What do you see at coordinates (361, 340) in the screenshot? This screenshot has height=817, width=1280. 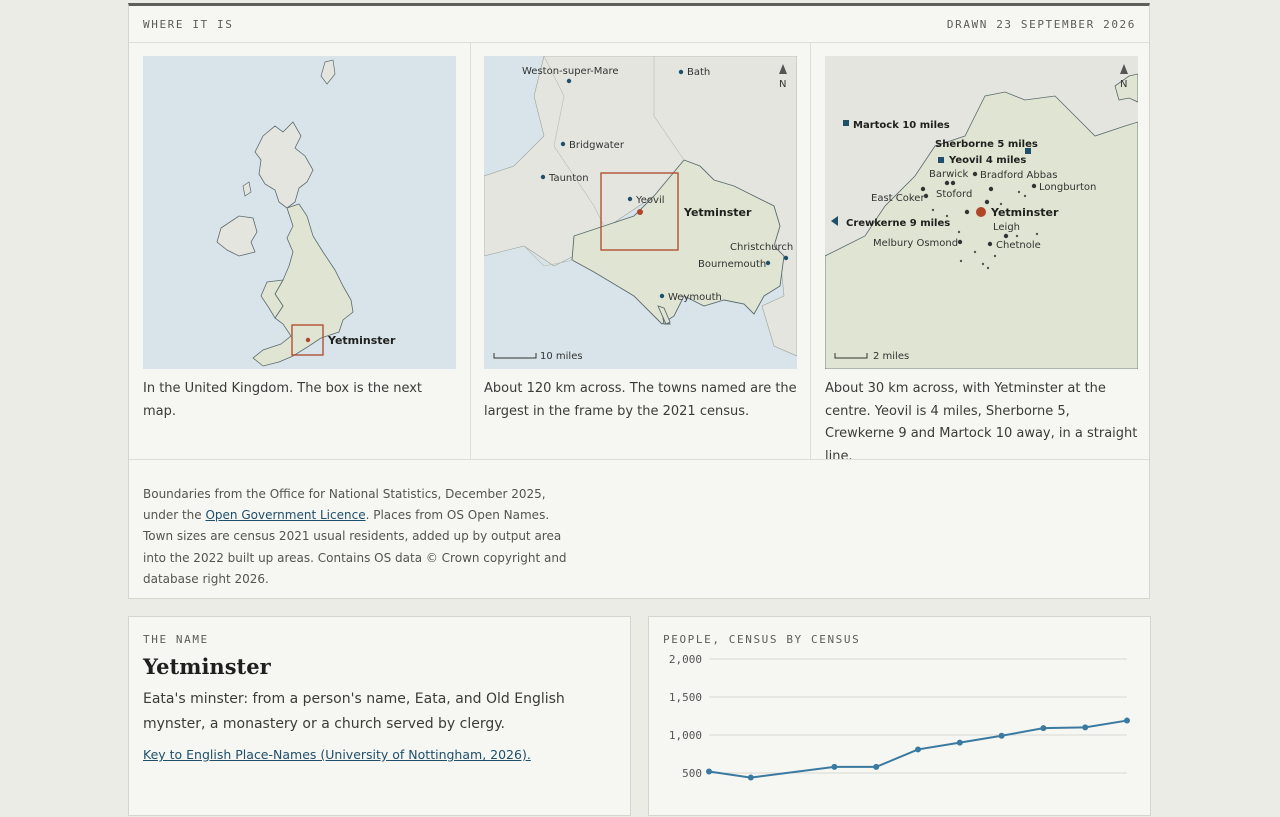 I see `uk-yetminster-label: Yetminster` at bounding box center [361, 340].